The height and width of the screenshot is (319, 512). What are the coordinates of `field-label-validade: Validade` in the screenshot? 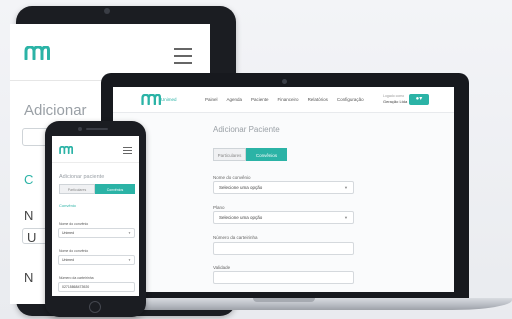 It's located at (222, 267).